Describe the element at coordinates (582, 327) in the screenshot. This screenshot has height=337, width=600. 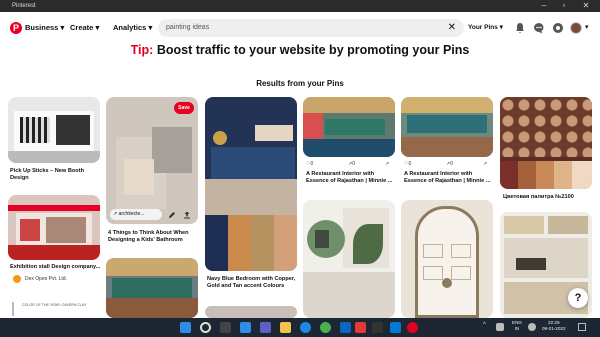
I see `notification-center-icon` at that location.